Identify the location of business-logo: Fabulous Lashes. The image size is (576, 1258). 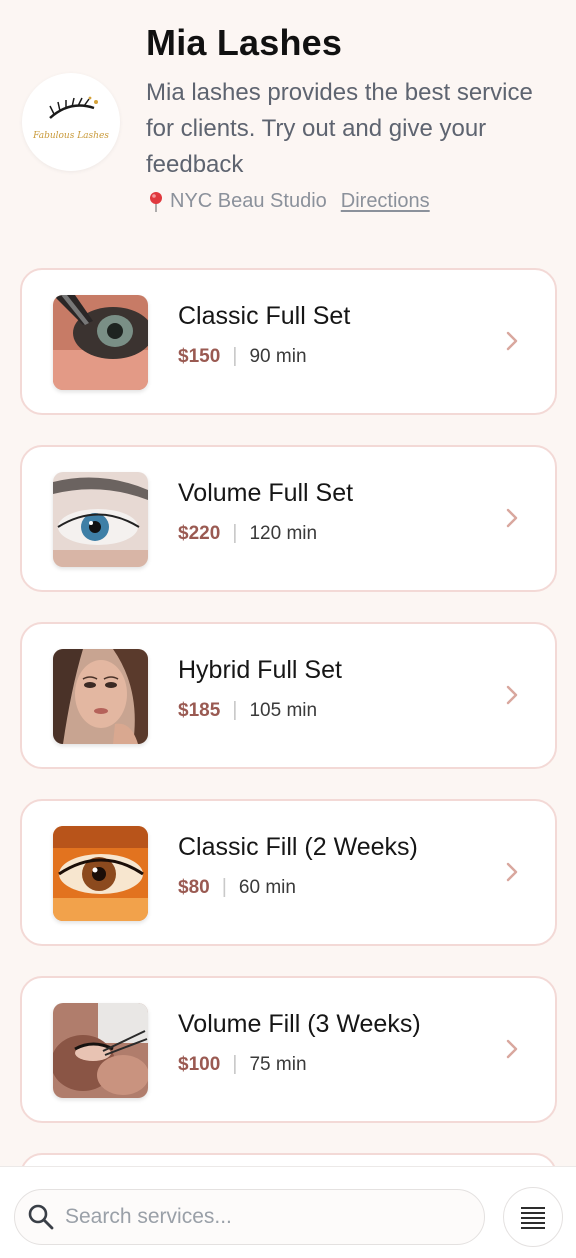
(71, 122).